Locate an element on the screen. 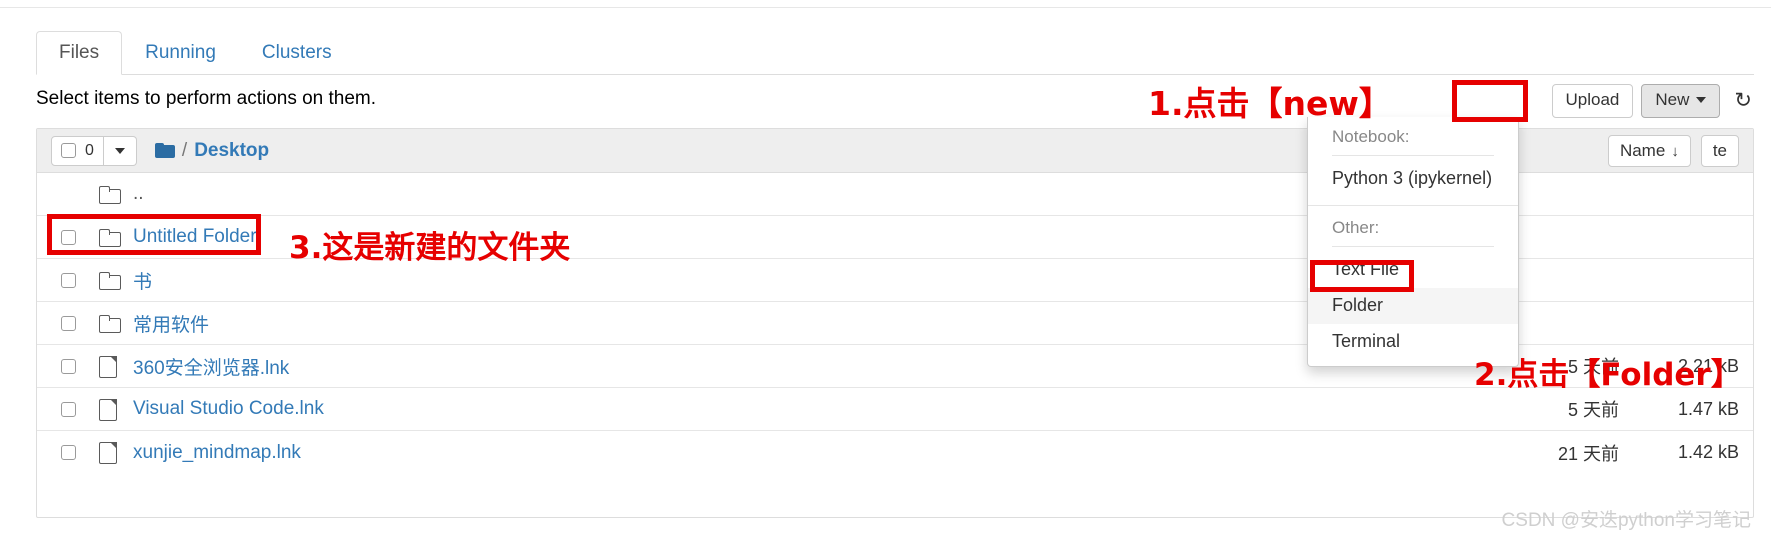 The width and height of the screenshot is (1771, 536). dropdown-section-other: Other: is located at coordinates (1356, 227).